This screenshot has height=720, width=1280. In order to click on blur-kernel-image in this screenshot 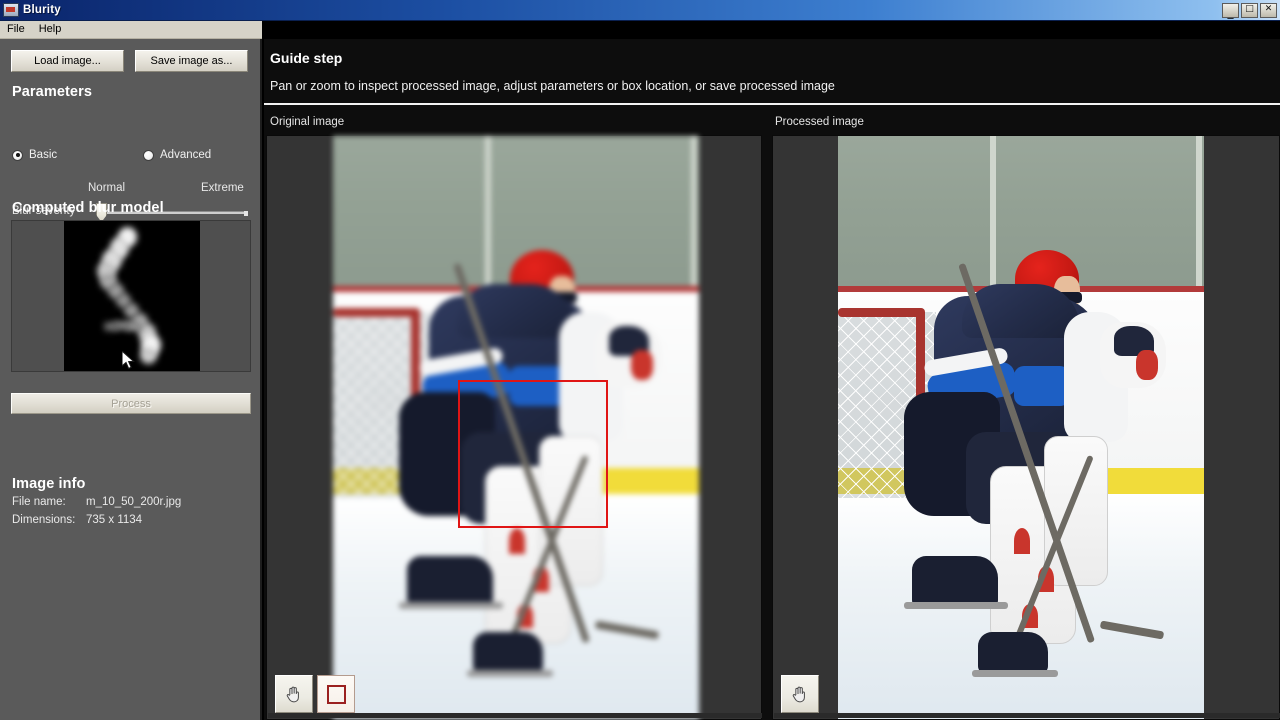, I will do `click(132, 296)`.